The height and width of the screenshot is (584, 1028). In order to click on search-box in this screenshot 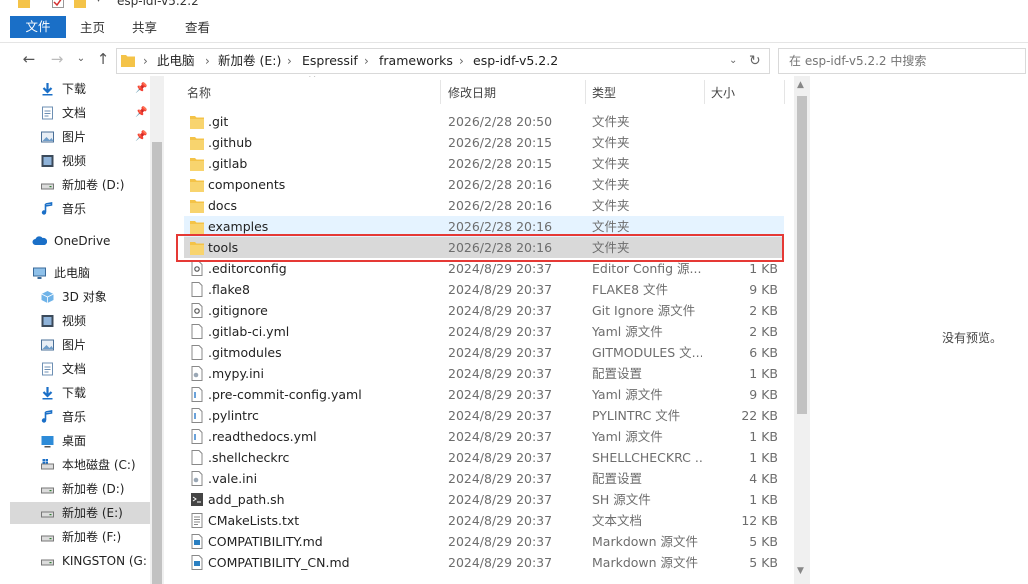, I will do `click(902, 61)`.